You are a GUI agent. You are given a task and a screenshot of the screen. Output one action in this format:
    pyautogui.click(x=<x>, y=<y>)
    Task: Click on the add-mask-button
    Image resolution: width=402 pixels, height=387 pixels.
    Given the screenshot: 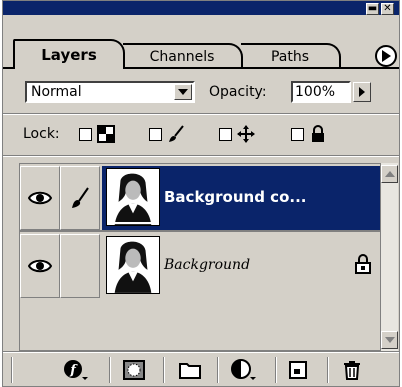 What is the action you would take?
    pyautogui.click(x=134, y=370)
    